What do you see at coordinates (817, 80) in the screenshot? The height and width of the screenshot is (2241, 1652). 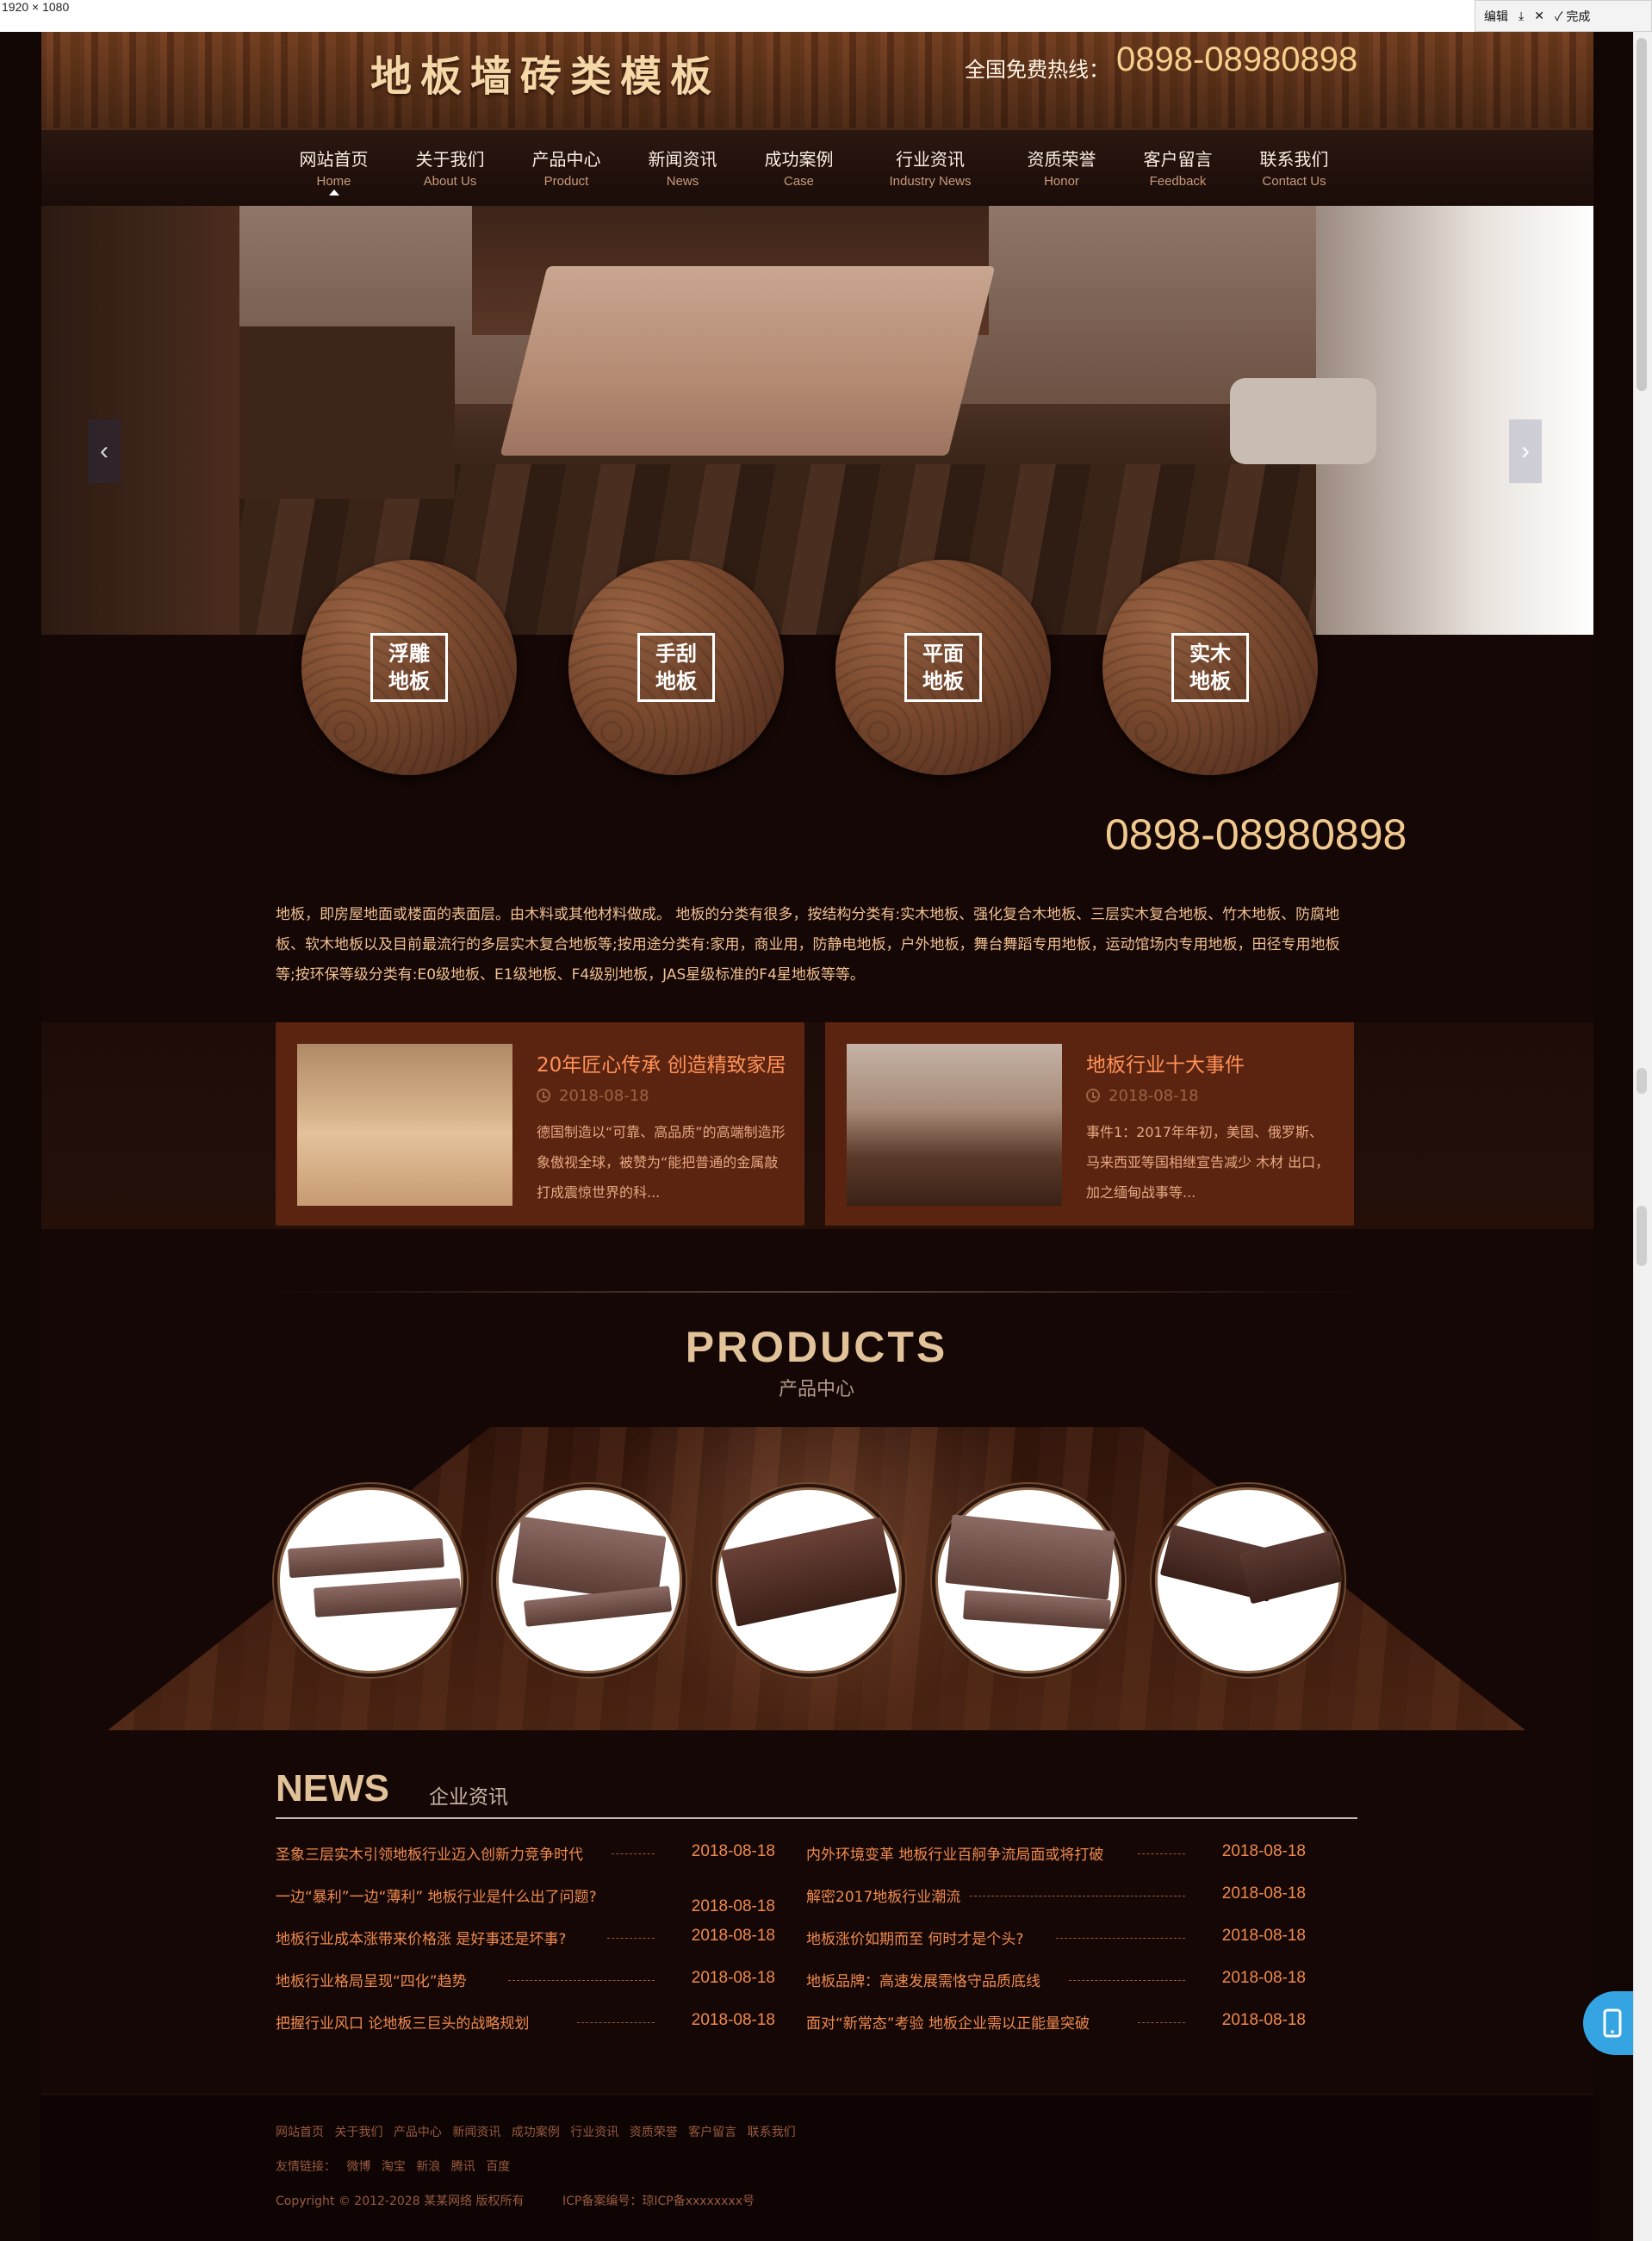 I see `site-header` at bounding box center [817, 80].